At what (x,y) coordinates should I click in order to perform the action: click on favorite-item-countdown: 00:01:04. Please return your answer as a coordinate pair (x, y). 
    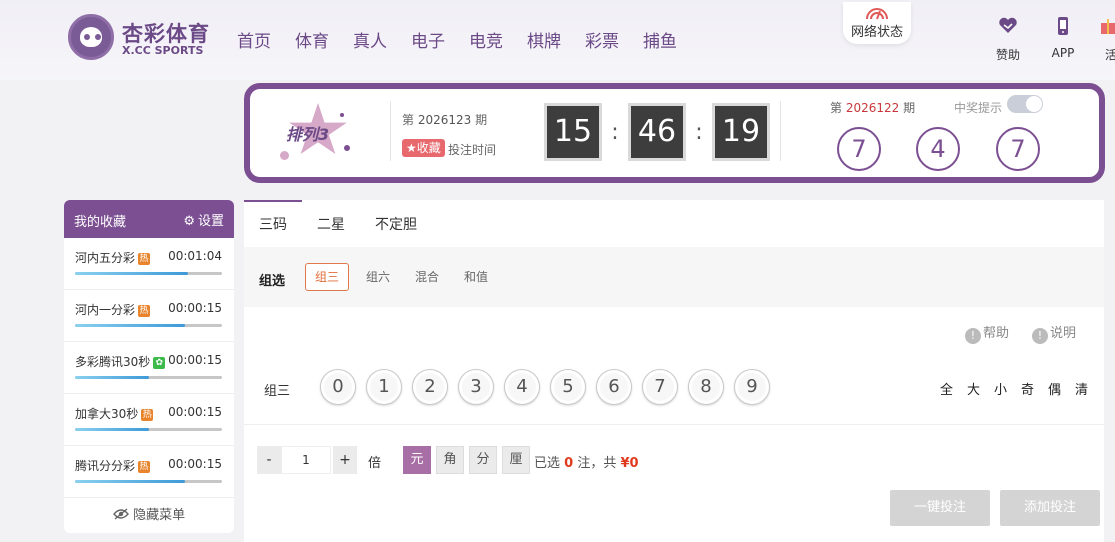
    Looking at the image, I should click on (195, 256).